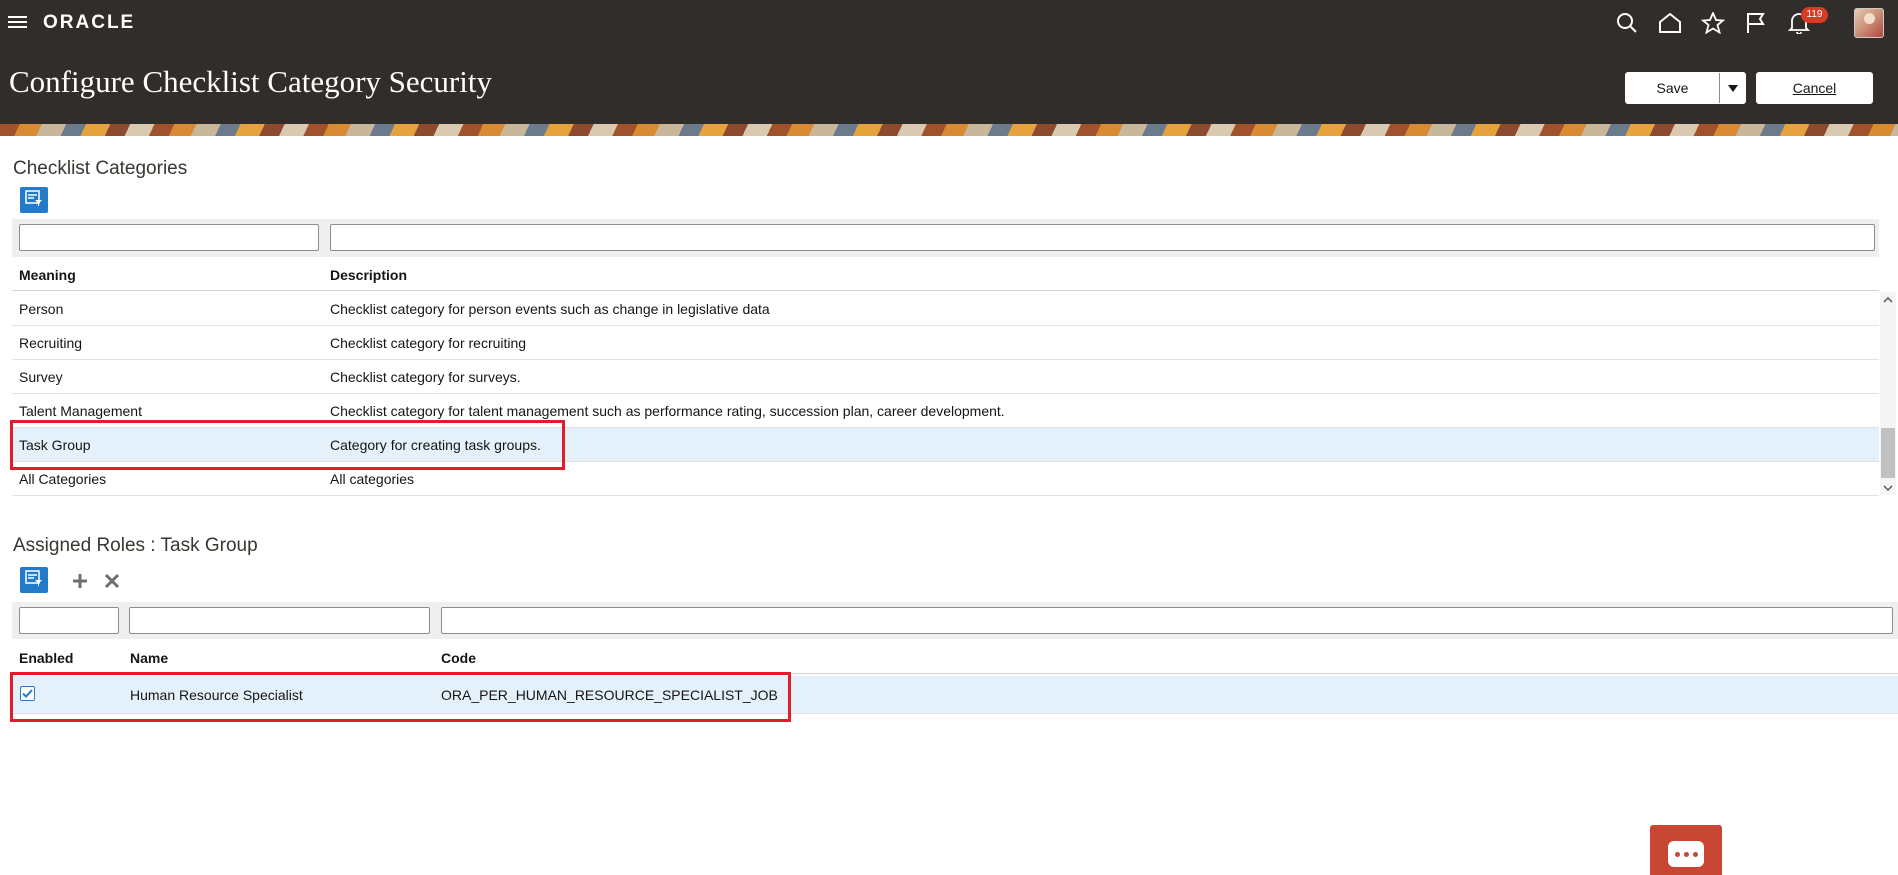  I want to click on categories-scrollbar, so click(1888, 393).